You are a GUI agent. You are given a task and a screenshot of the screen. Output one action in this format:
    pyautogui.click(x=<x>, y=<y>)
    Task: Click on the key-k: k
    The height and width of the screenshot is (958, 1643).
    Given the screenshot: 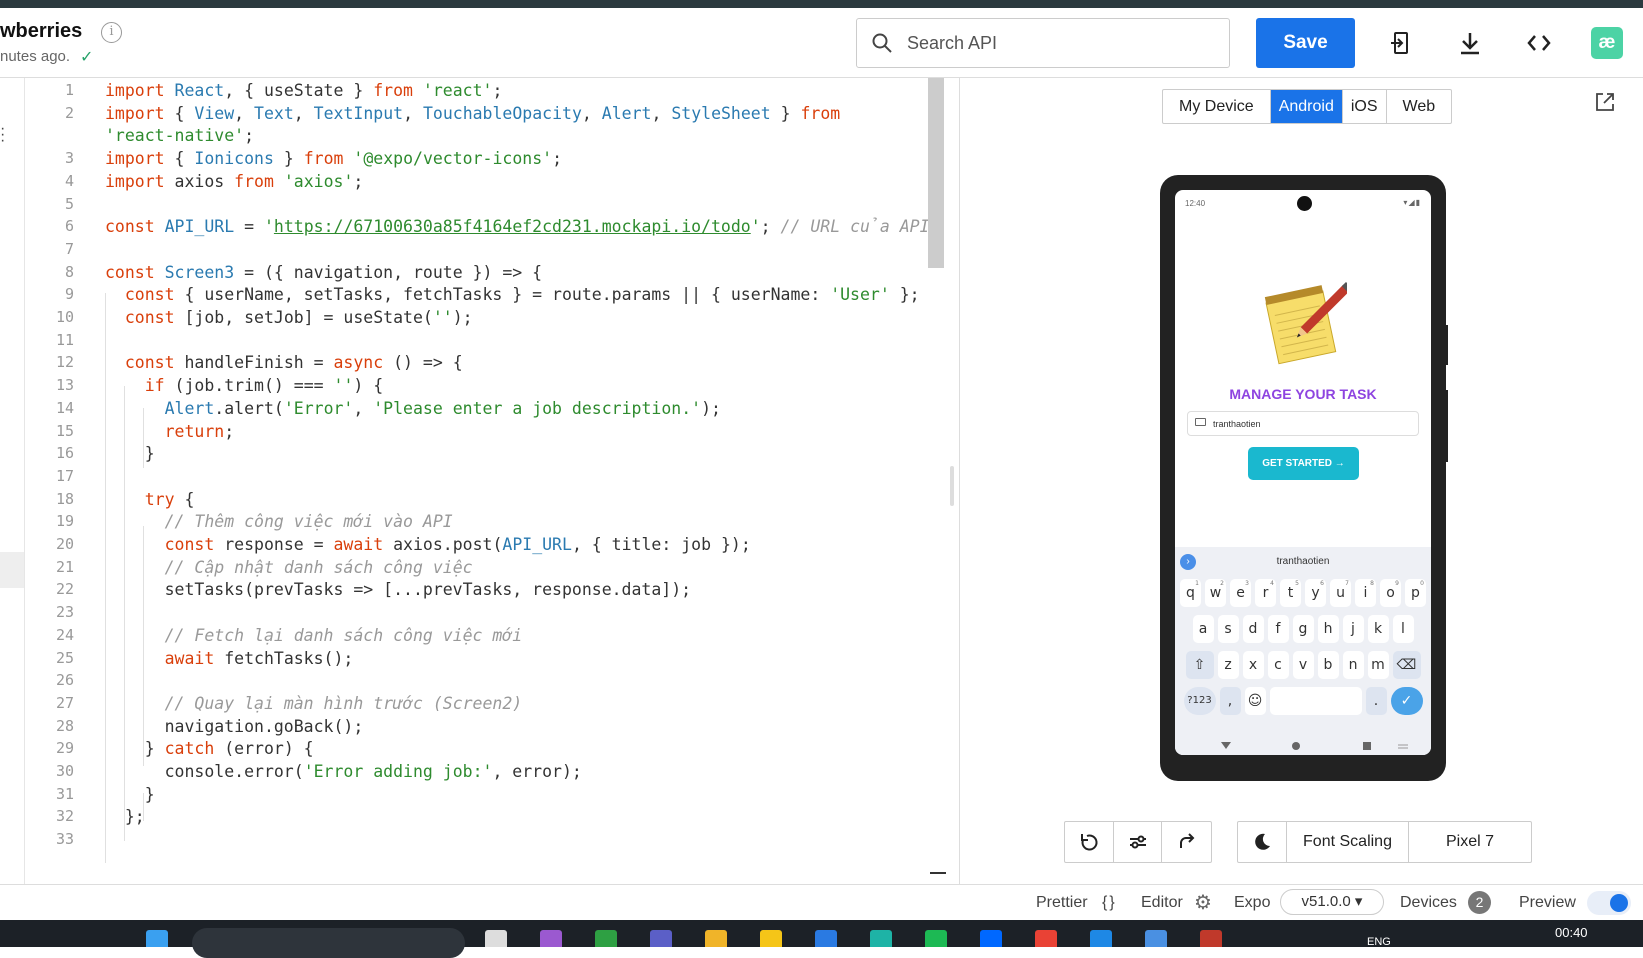 What is the action you would take?
    pyautogui.click(x=1378, y=629)
    